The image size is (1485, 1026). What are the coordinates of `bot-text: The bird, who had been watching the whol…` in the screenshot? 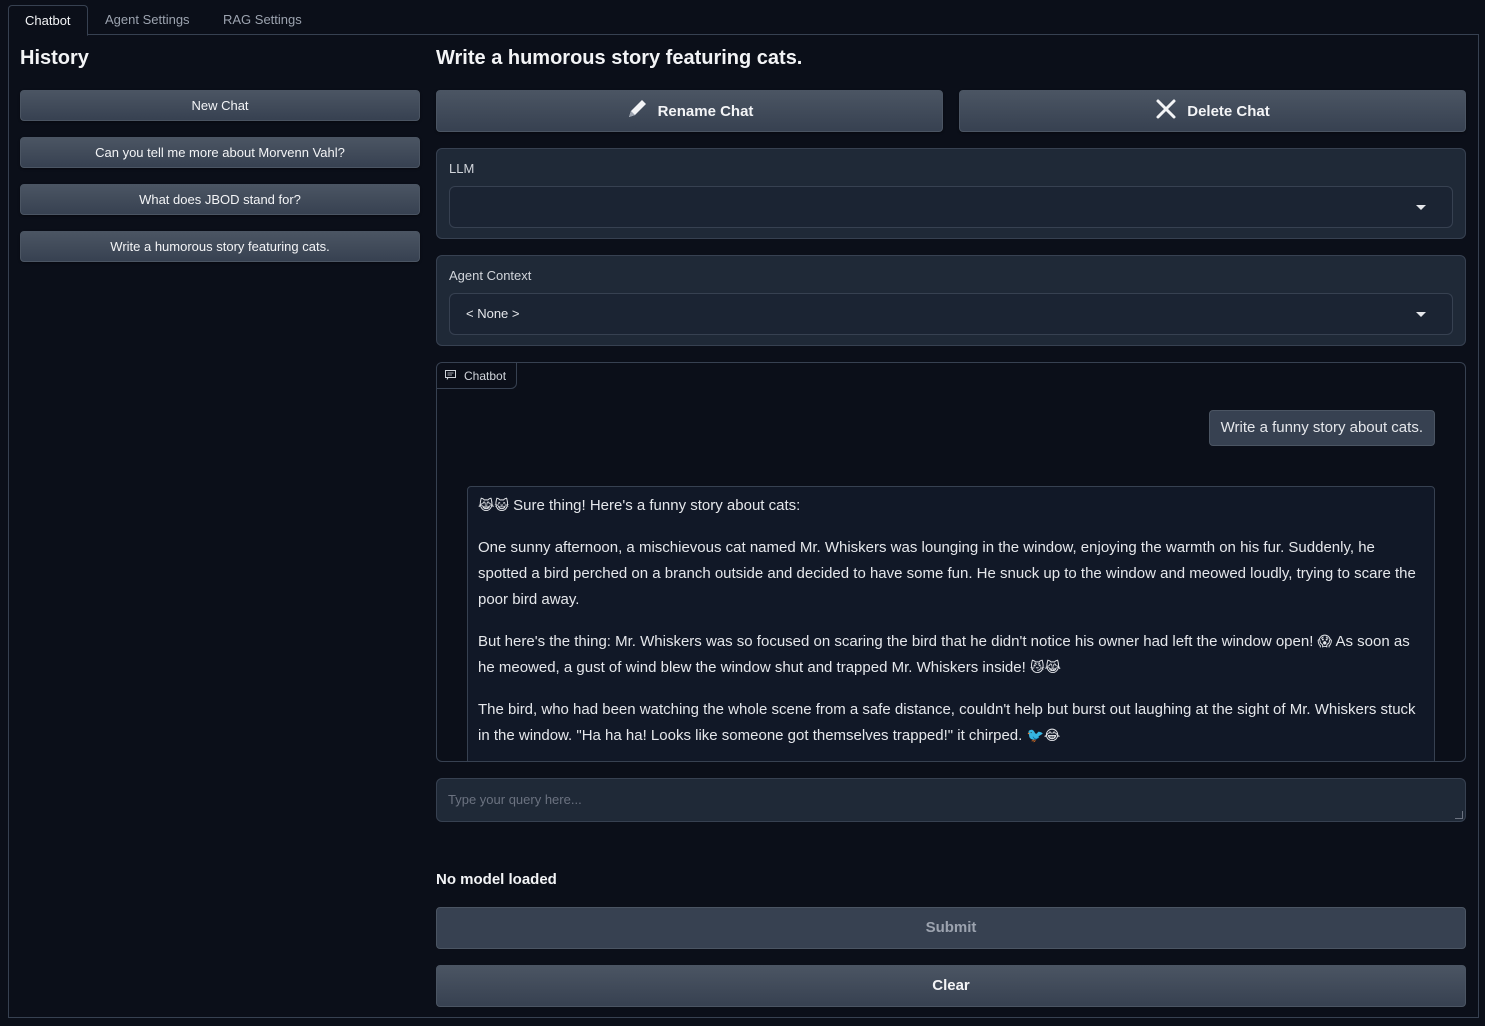 It's located at (947, 722).